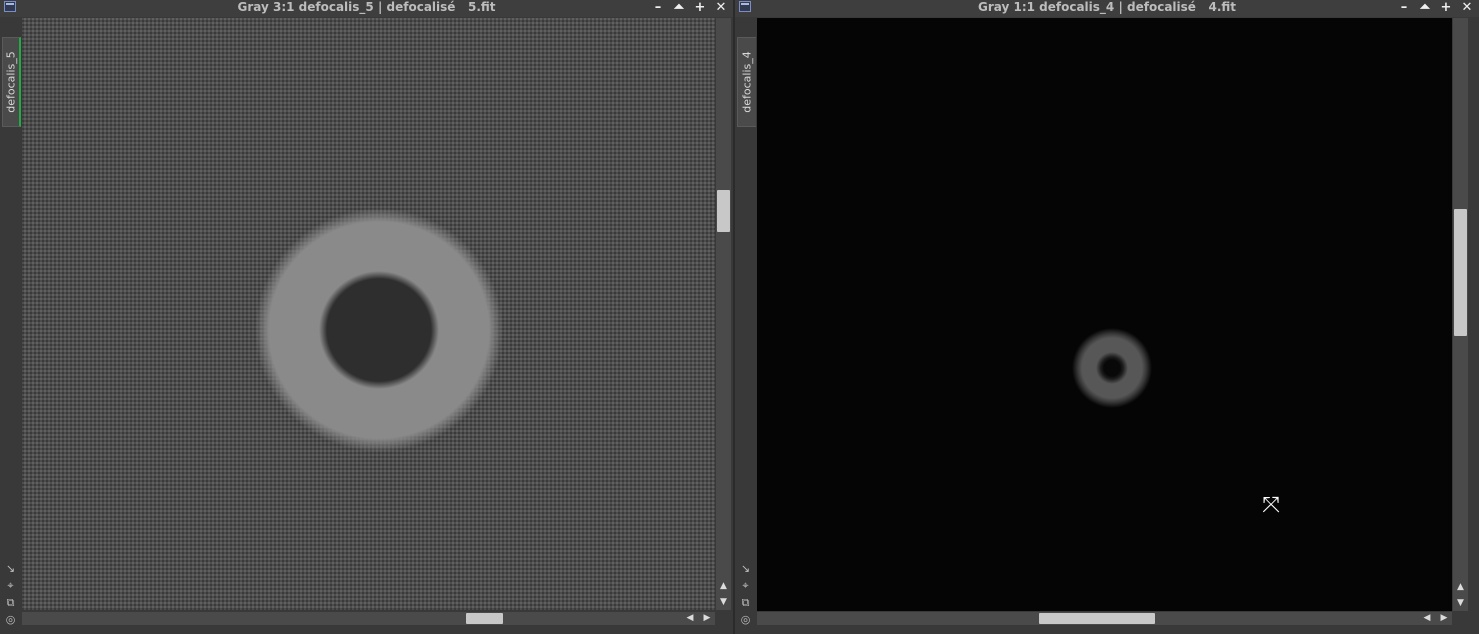 The height and width of the screenshot is (634, 1479). What do you see at coordinates (1271, 505) in the screenshot?
I see `resize-cursor-icon: ⤧` at bounding box center [1271, 505].